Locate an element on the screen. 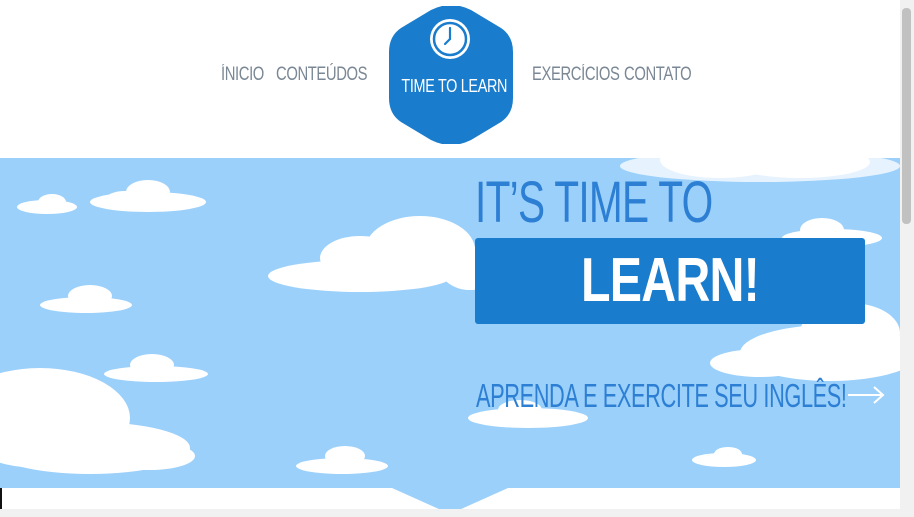 The height and width of the screenshot is (517, 914). scrollbar-thumb is located at coordinates (906, 116).